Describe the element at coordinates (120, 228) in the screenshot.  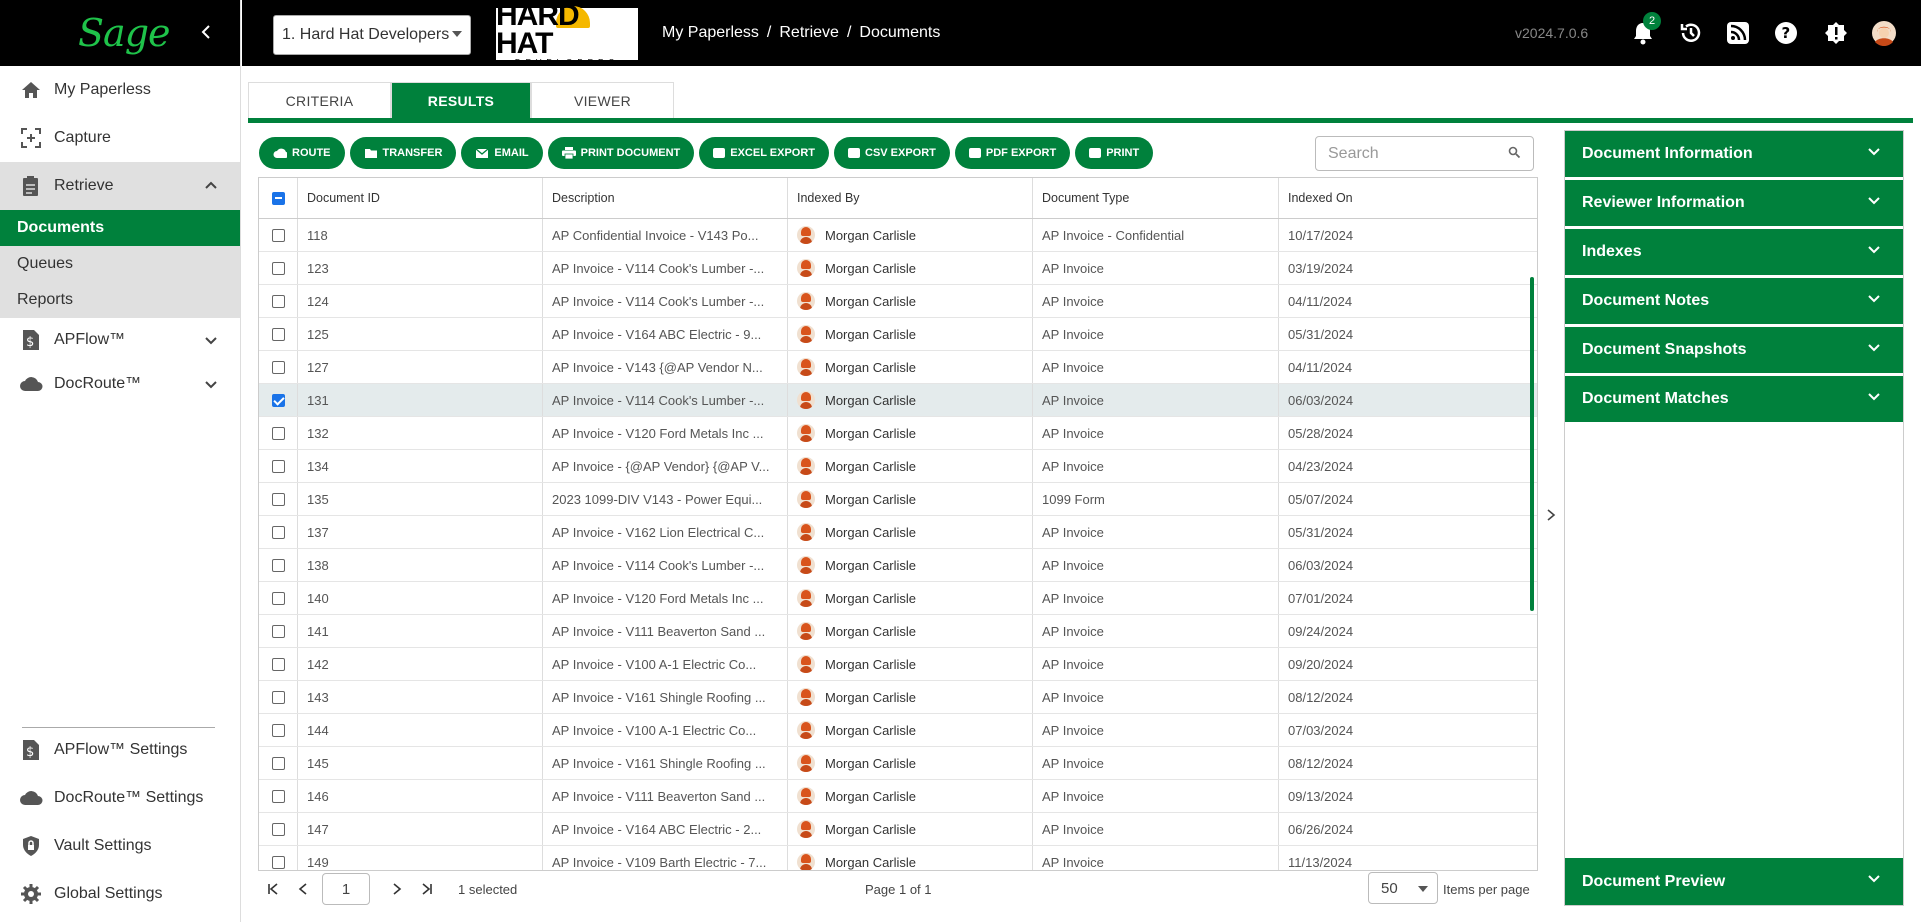
I see `sub-nav-documents: Documents` at that location.